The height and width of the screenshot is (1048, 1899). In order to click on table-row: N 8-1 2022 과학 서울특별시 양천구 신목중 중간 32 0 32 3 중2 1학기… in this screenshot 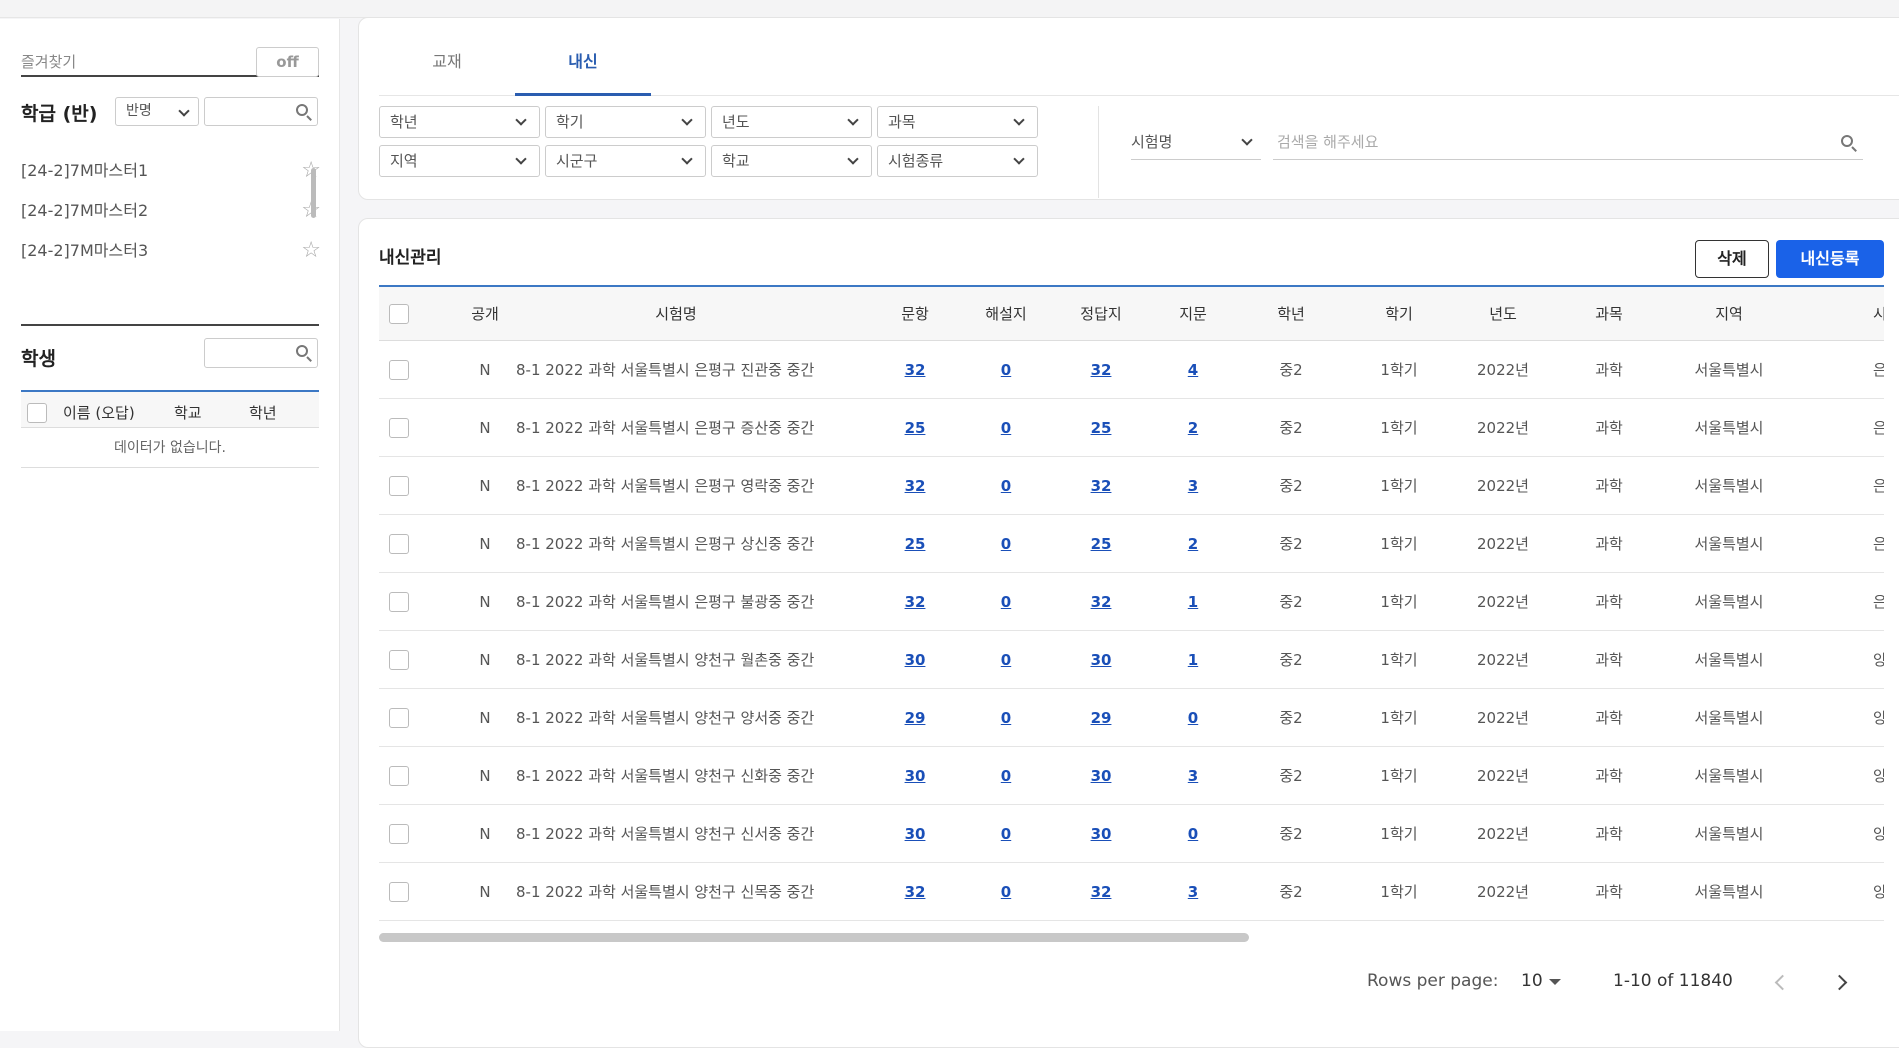, I will do `click(1131, 892)`.